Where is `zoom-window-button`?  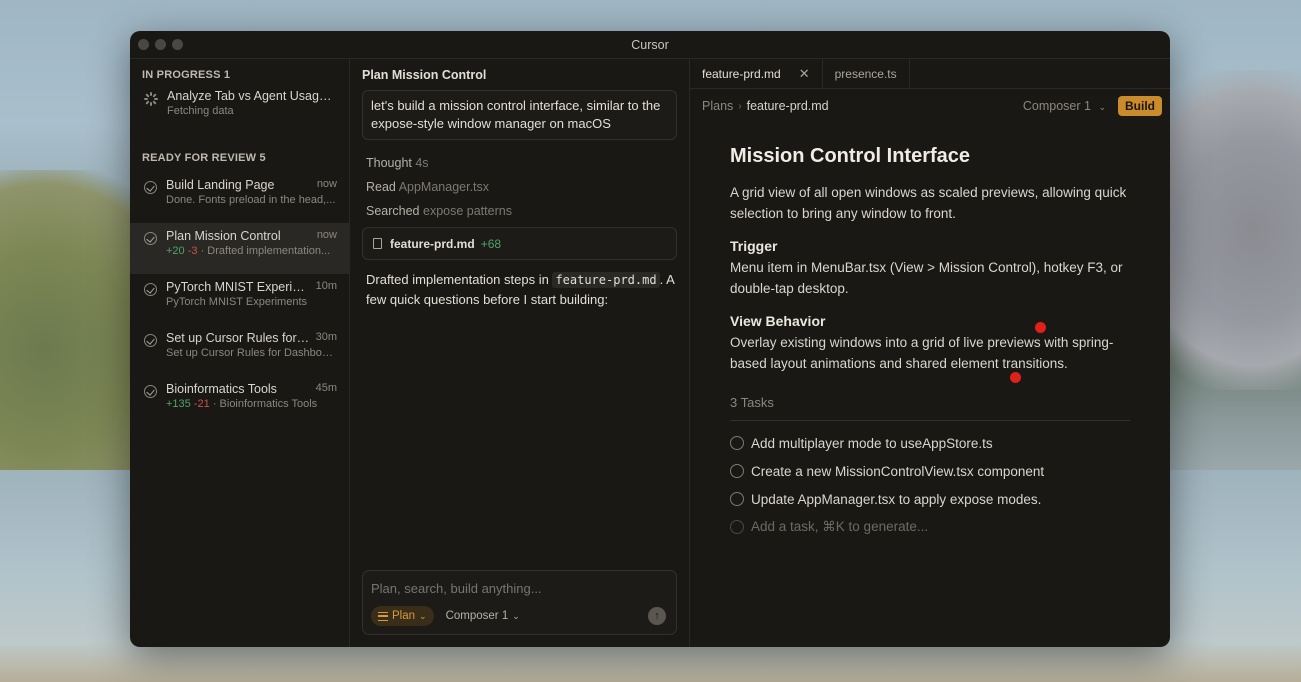 zoom-window-button is located at coordinates (177, 44).